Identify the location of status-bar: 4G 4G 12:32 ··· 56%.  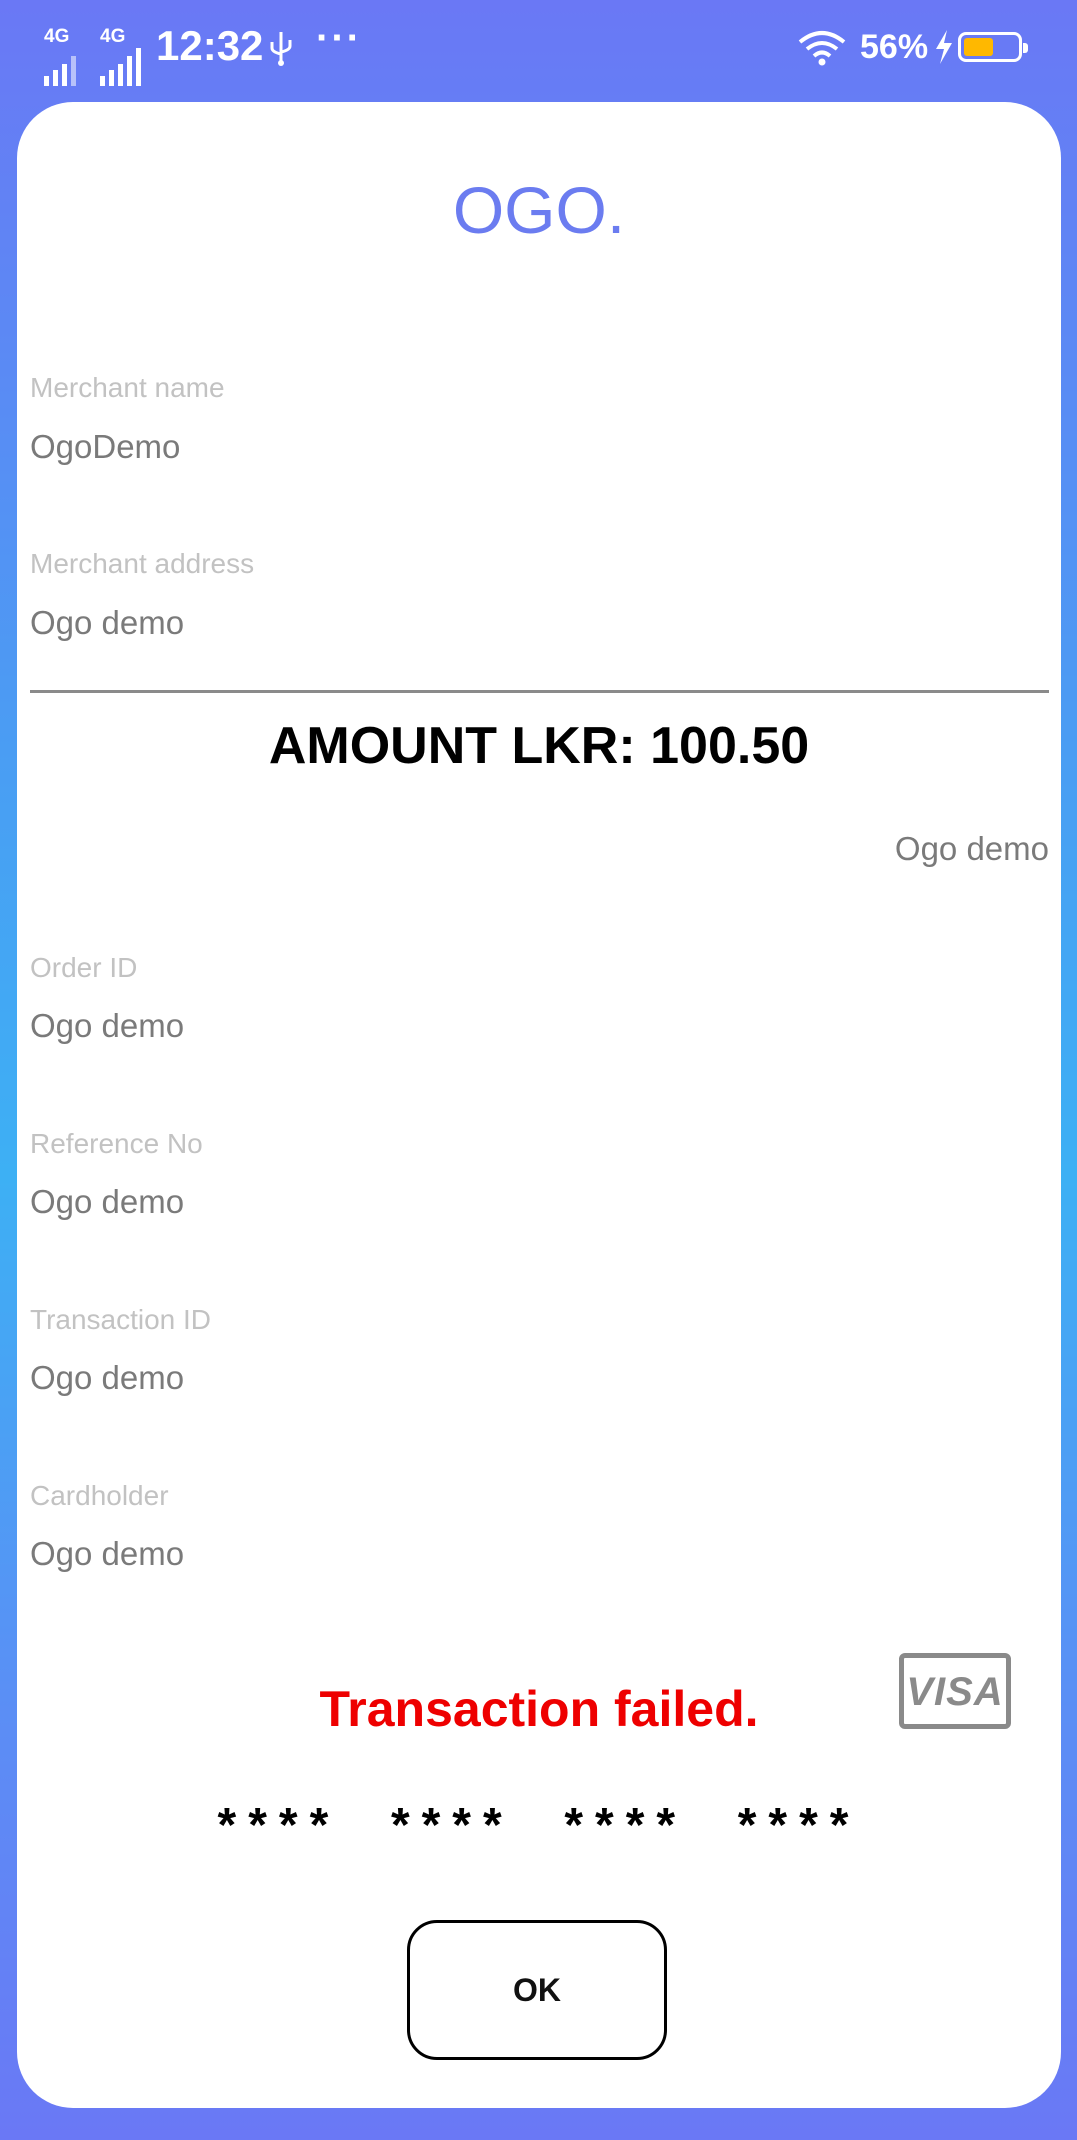
(538, 50).